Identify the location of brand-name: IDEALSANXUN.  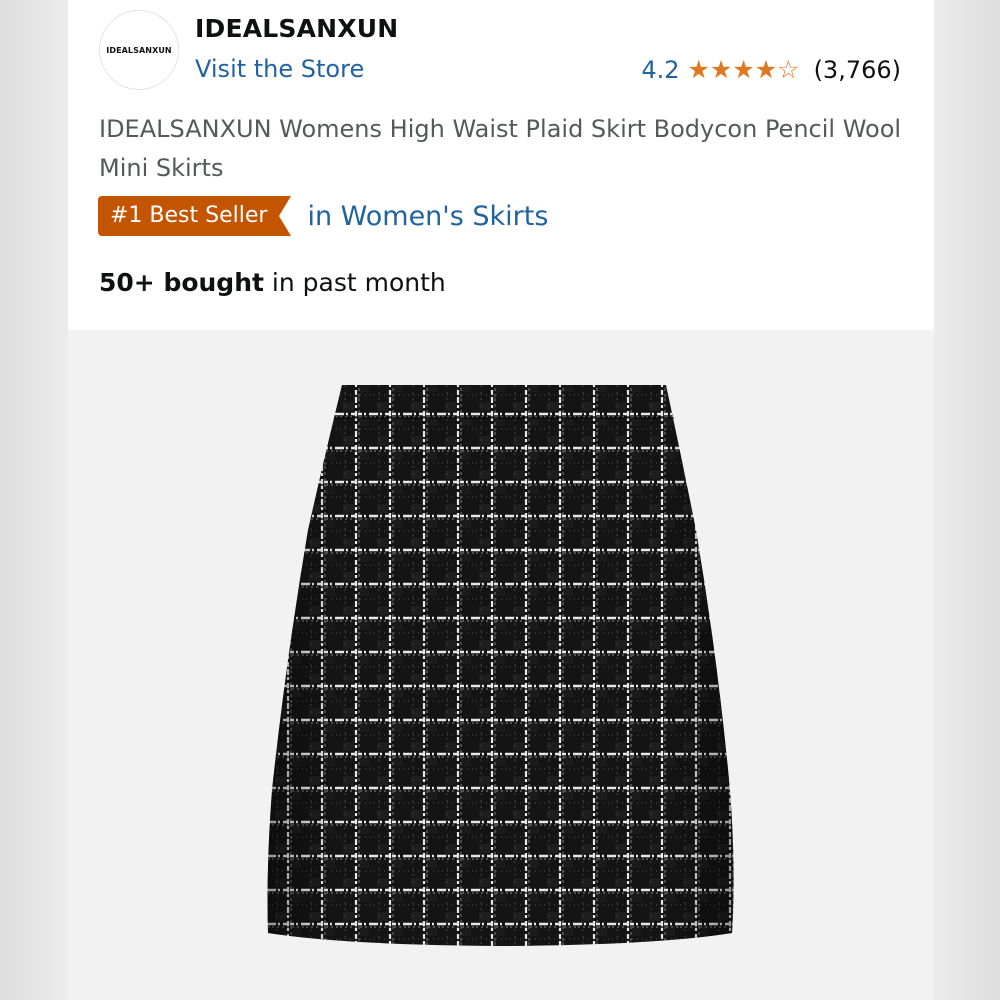
(296, 28).